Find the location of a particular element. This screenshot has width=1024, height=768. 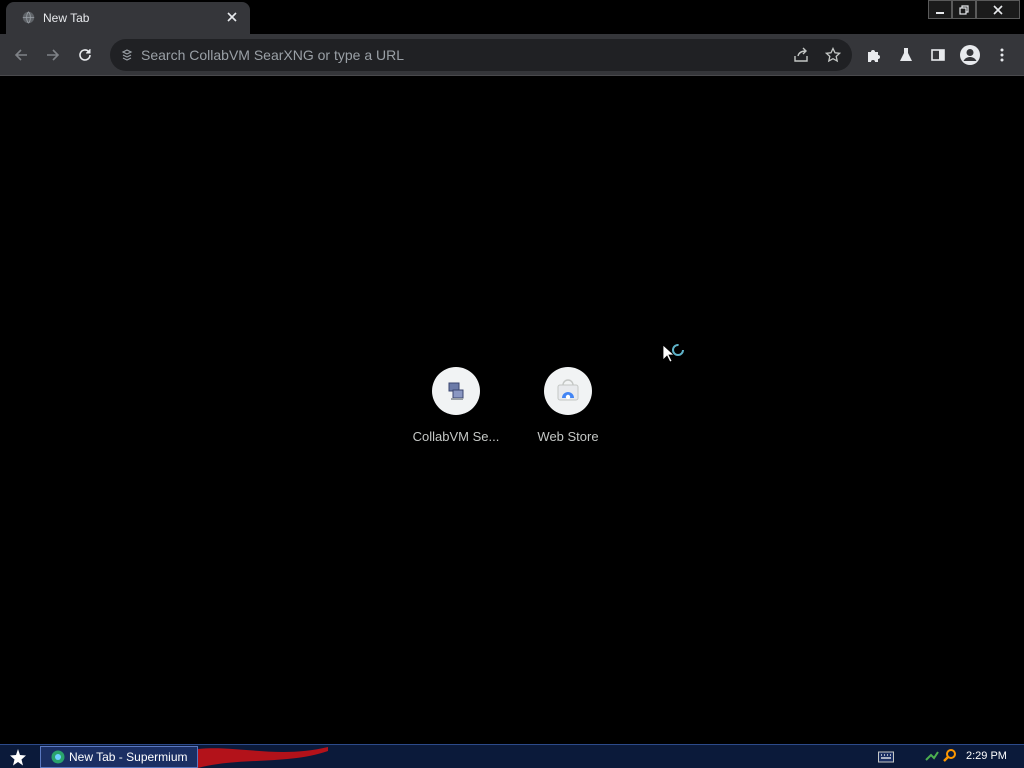

title-bar: New Tab is located at coordinates (512, 17).